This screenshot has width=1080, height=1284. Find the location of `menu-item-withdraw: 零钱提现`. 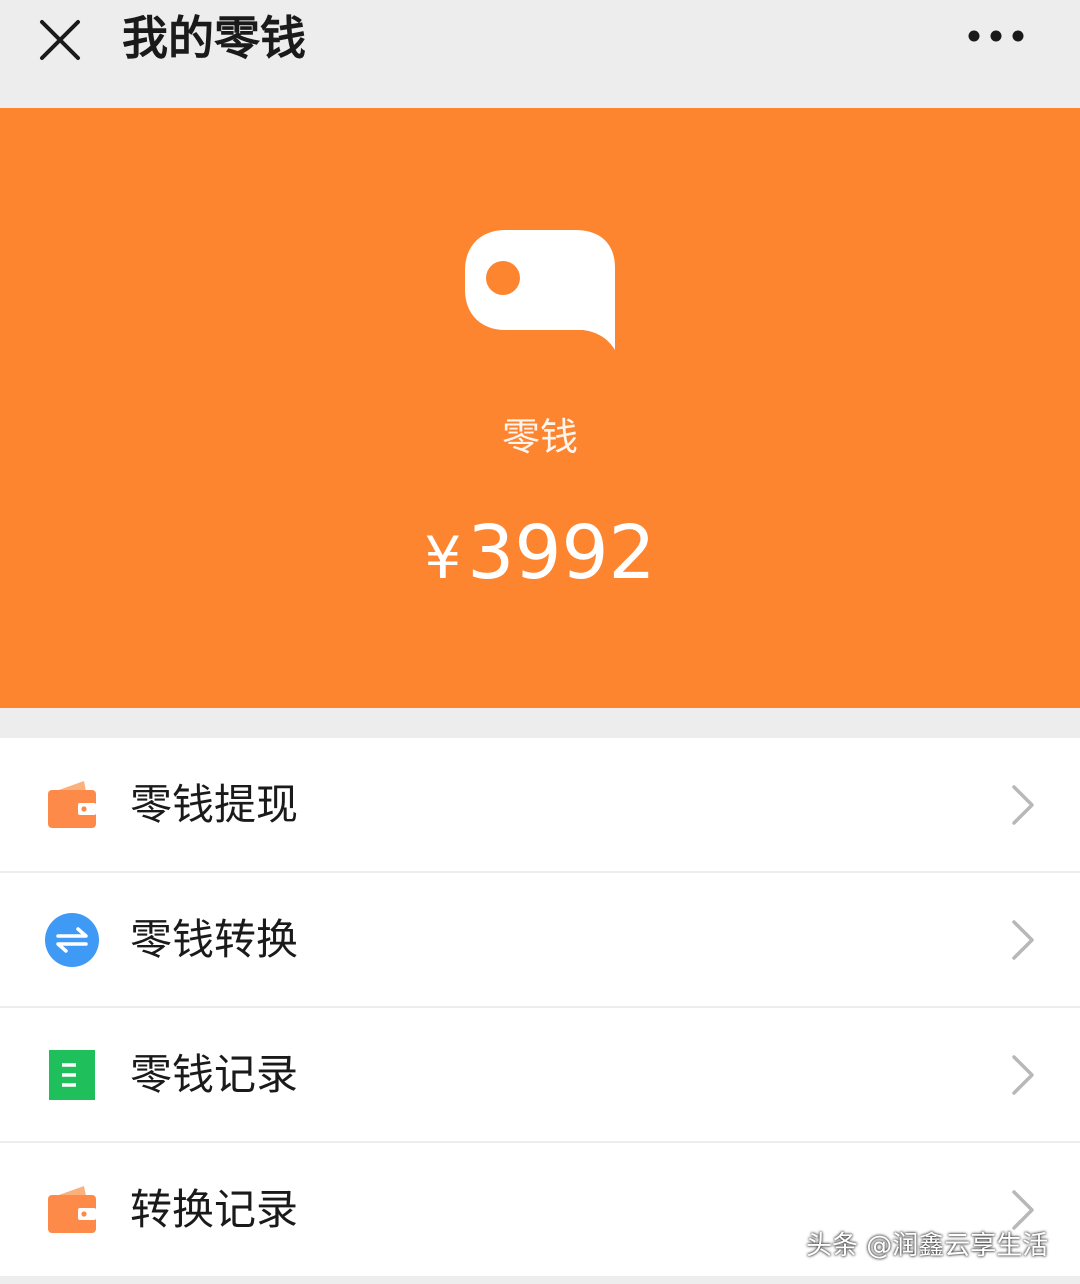

menu-item-withdraw: 零钱提现 is located at coordinates (540, 804).